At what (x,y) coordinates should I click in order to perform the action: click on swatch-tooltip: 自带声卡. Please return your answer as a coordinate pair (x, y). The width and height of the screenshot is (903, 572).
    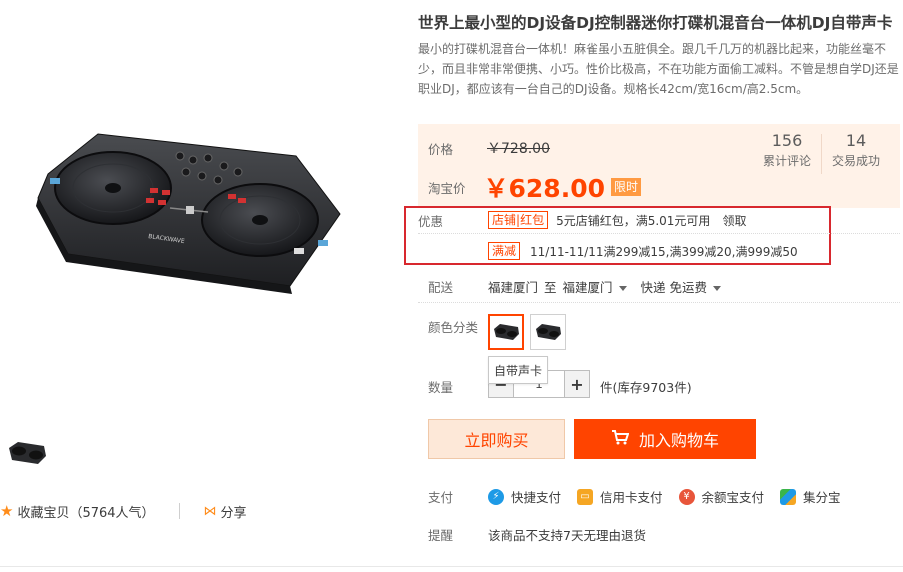
    Looking at the image, I should click on (518, 370).